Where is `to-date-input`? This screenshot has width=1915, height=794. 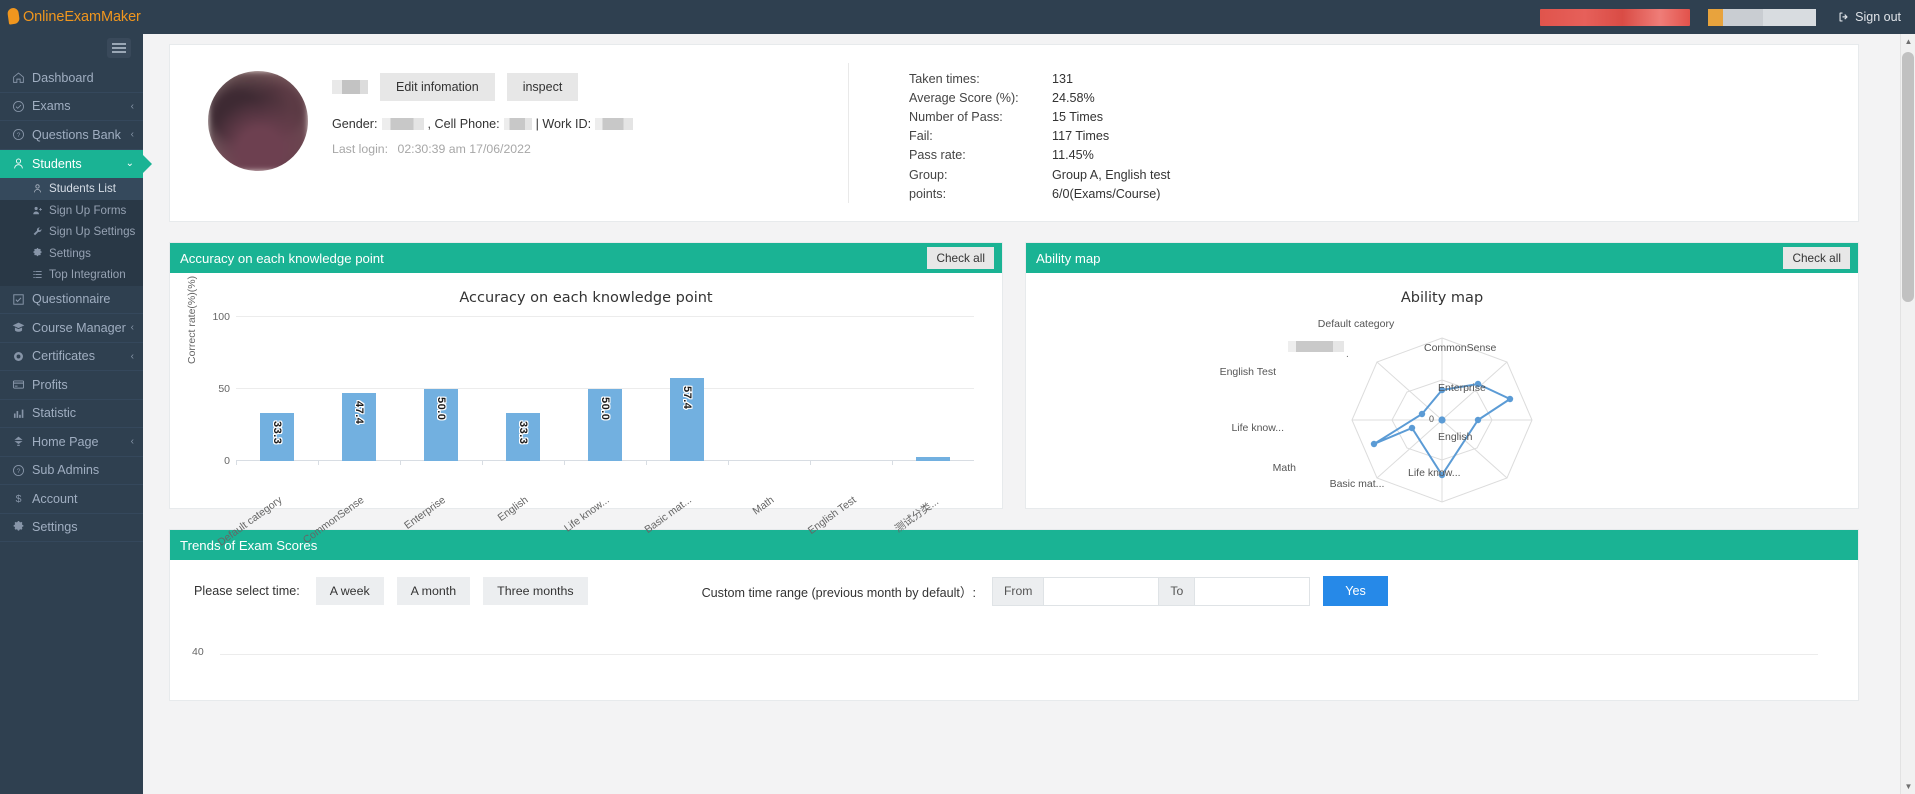 to-date-input is located at coordinates (1252, 591).